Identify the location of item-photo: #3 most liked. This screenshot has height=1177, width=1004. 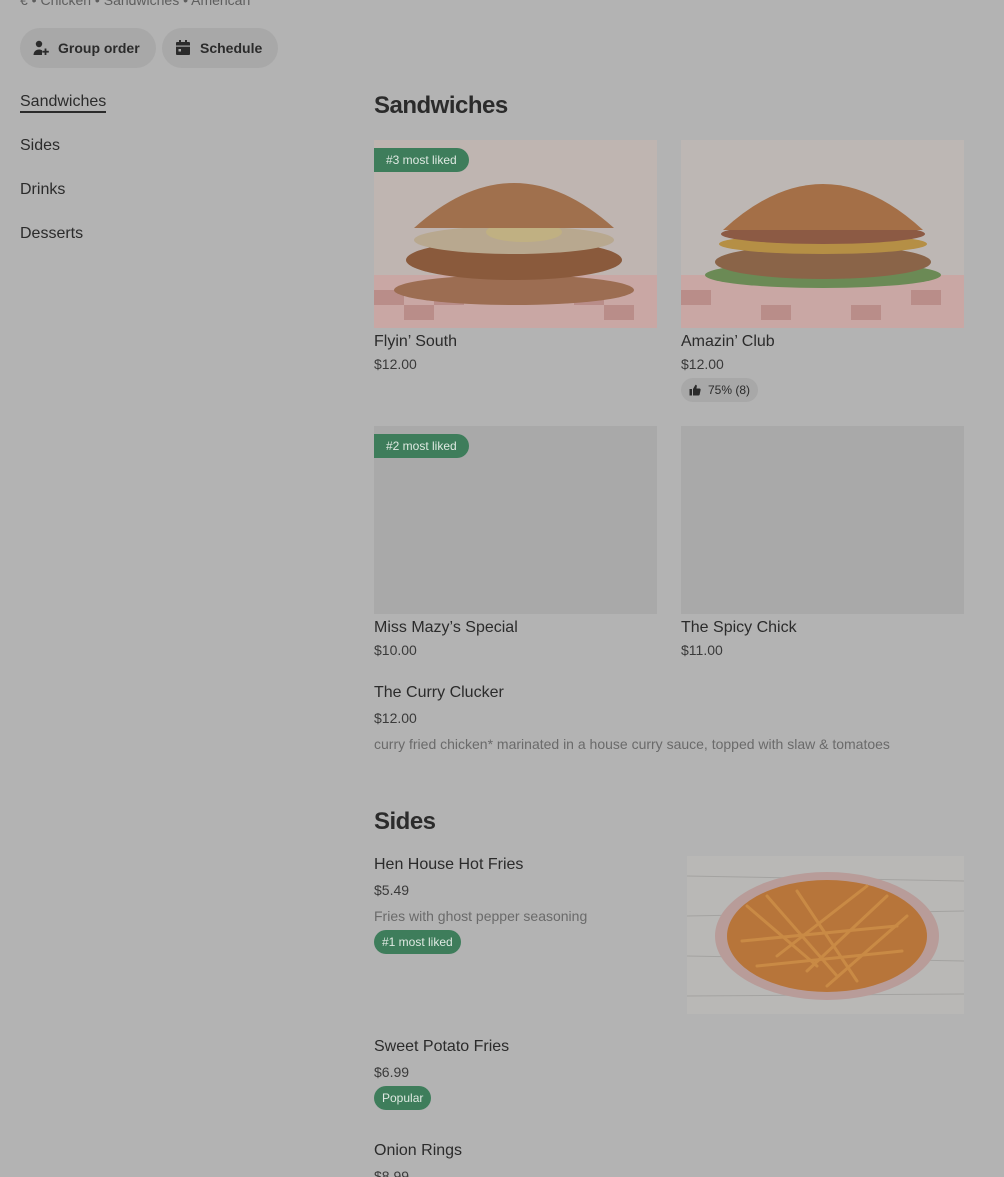
(515, 234).